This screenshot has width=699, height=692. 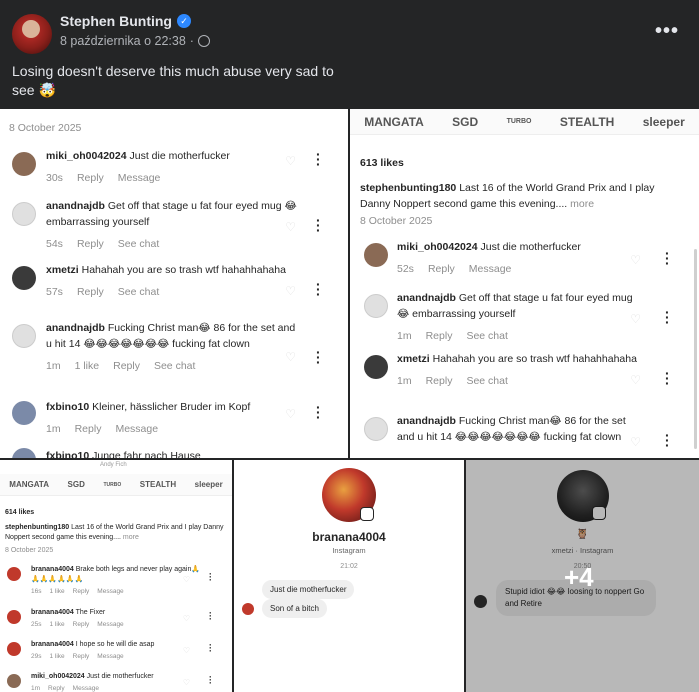 What do you see at coordinates (19, 512) in the screenshot?
I see `likes-count: 614 likes` at bounding box center [19, 512].